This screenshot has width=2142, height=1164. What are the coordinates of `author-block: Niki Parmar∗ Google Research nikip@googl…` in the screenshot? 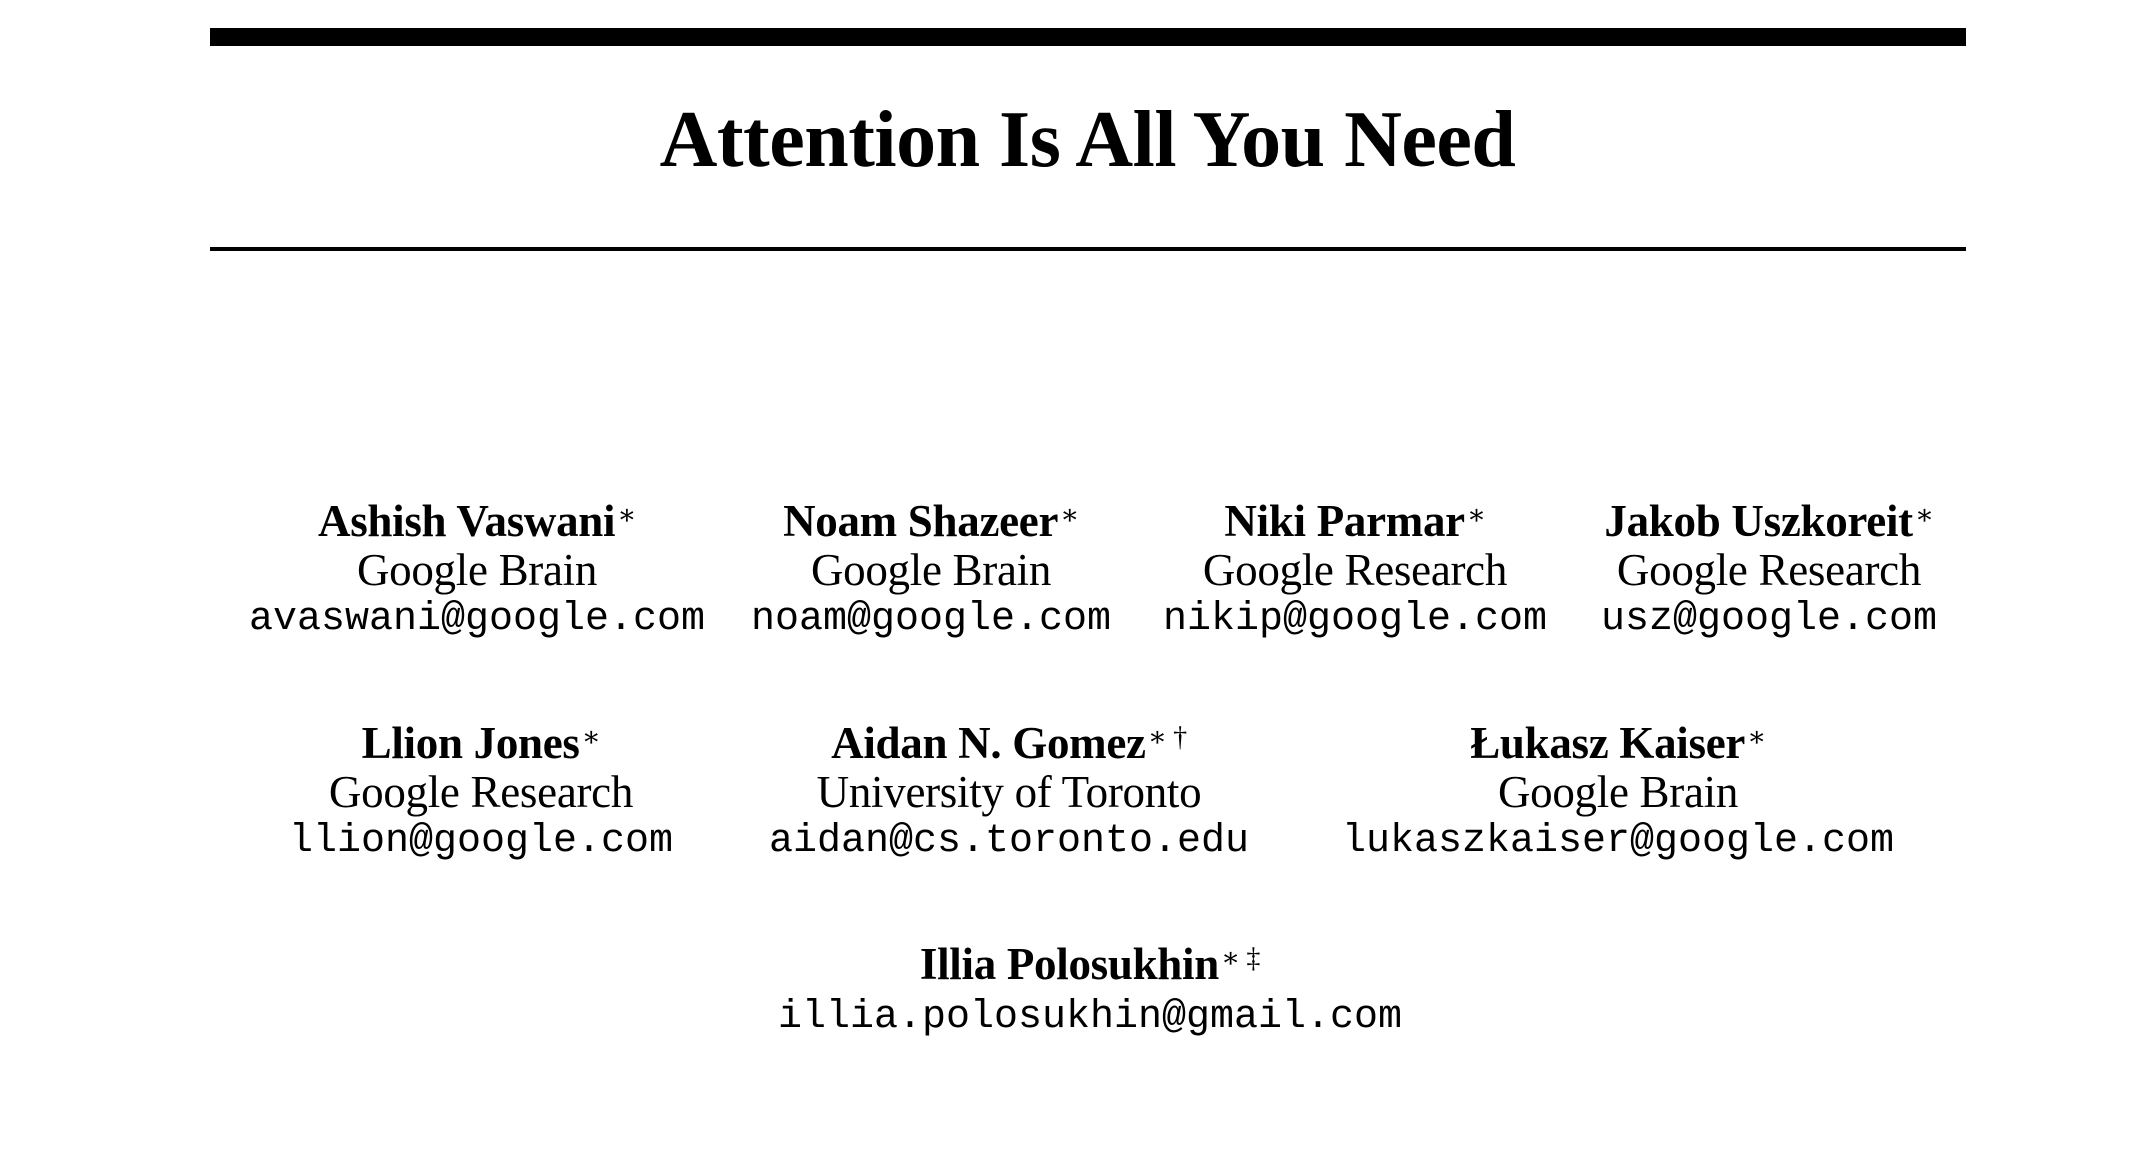 It's located at (1355, 571).